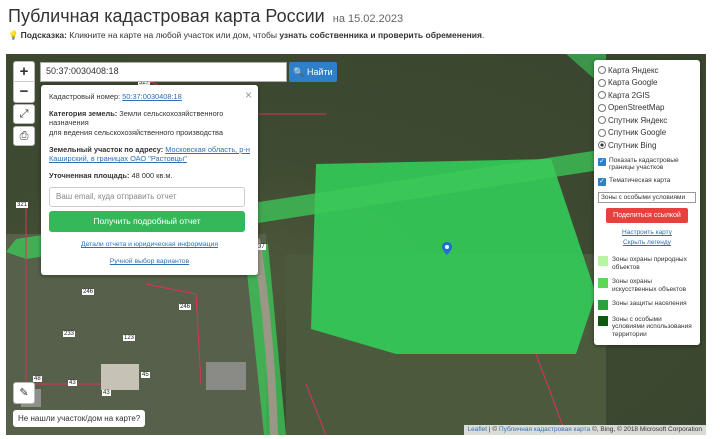 This screenshot has width=720, height=439. What do you see at coordinates (649, 285) in the screenshot?
I see `legend-label: Зоны охраны искусственных объектов` at bounding box center [649, 285].